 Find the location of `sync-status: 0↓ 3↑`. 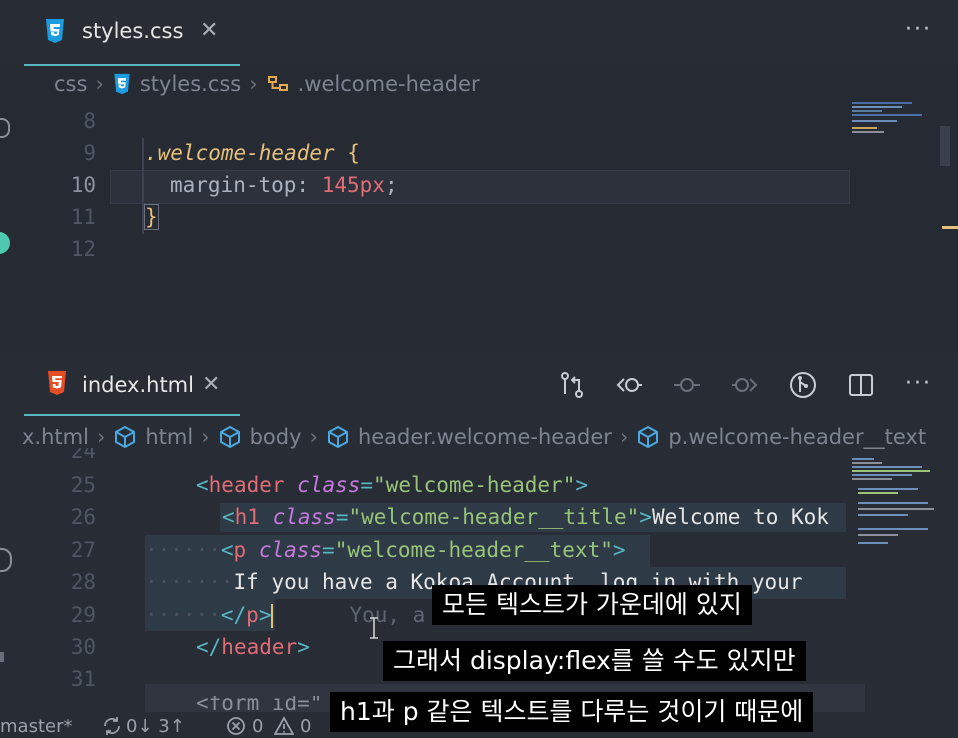

sync-status: 0↓ 3↑ is located at coordinates (155, 726).